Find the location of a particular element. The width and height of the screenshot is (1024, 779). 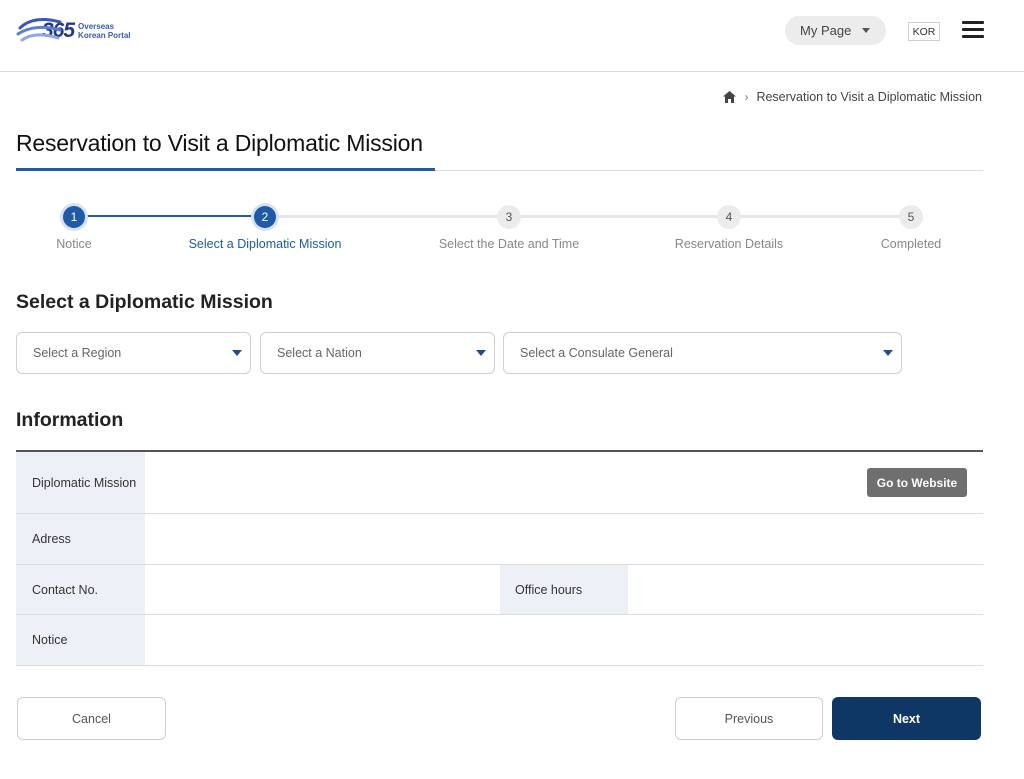

table-row: Diplomatic Mission Go to Website is located at coordinates (499, 483).